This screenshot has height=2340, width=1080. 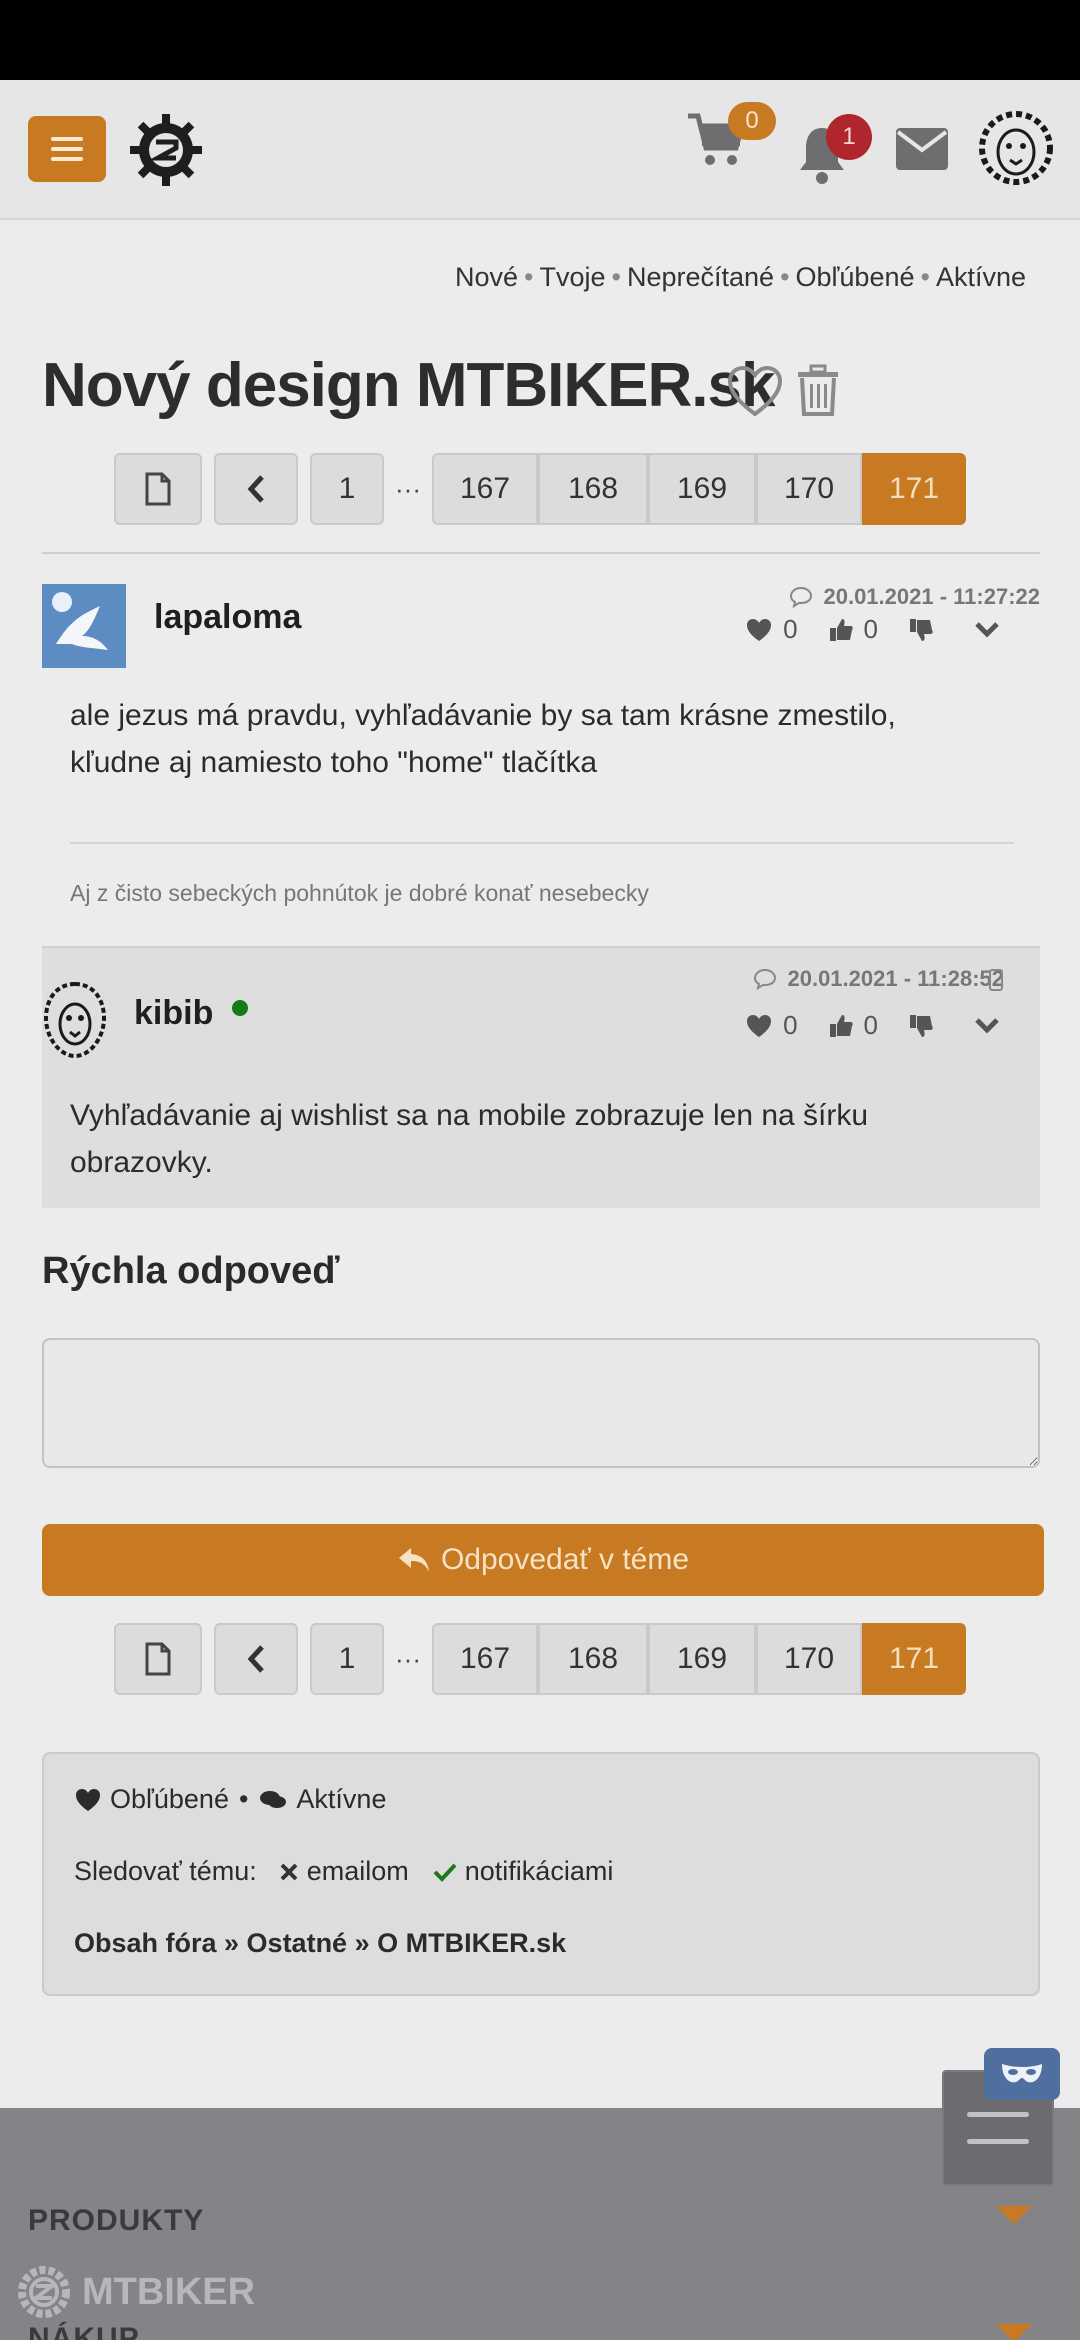 I want to click on pagination-dots: ···, so click(x=408, y=1658).